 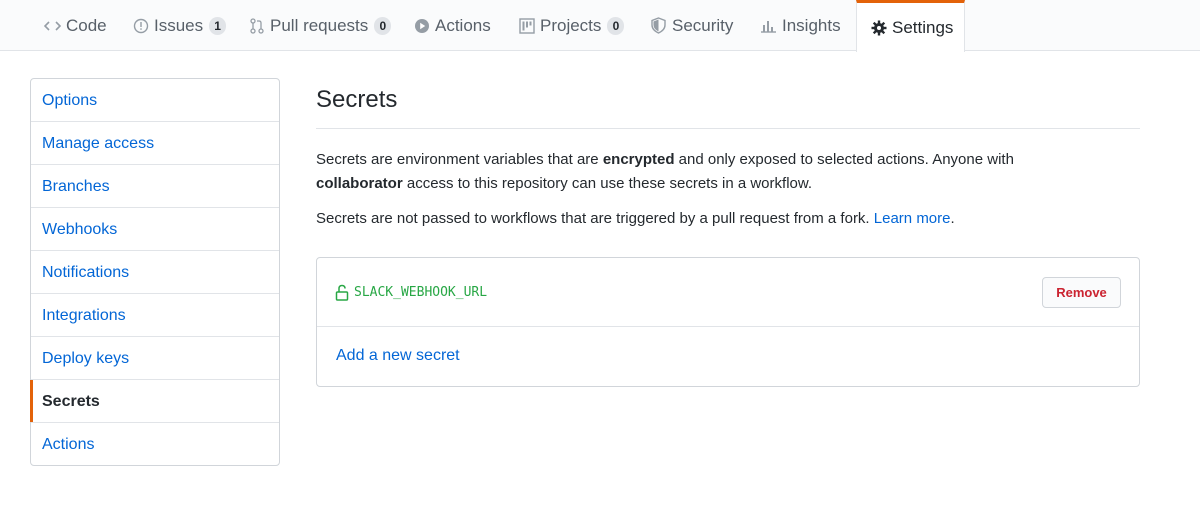 What do you see at coordinates (811, 25) in the screenshot?
I see `tab-label: Insights` at bounding box center [811, 25].